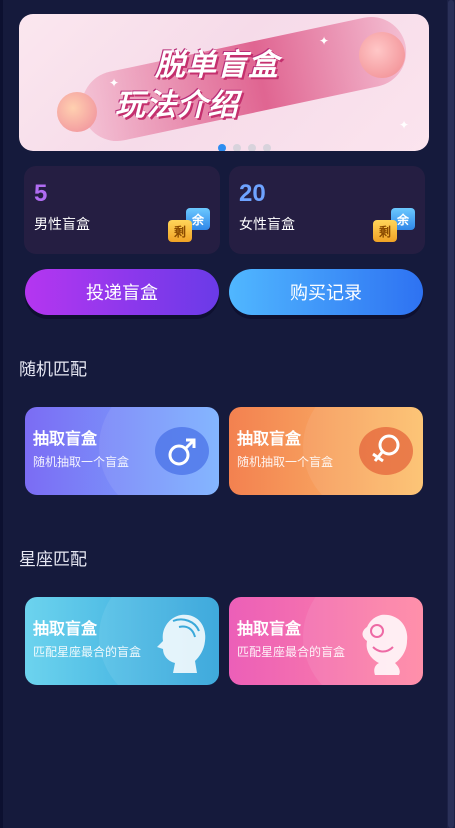  Describe the element at coordinates (53, 559) in the screenshot. I see `zodiac-match-heading: 星座匹配` at that location.